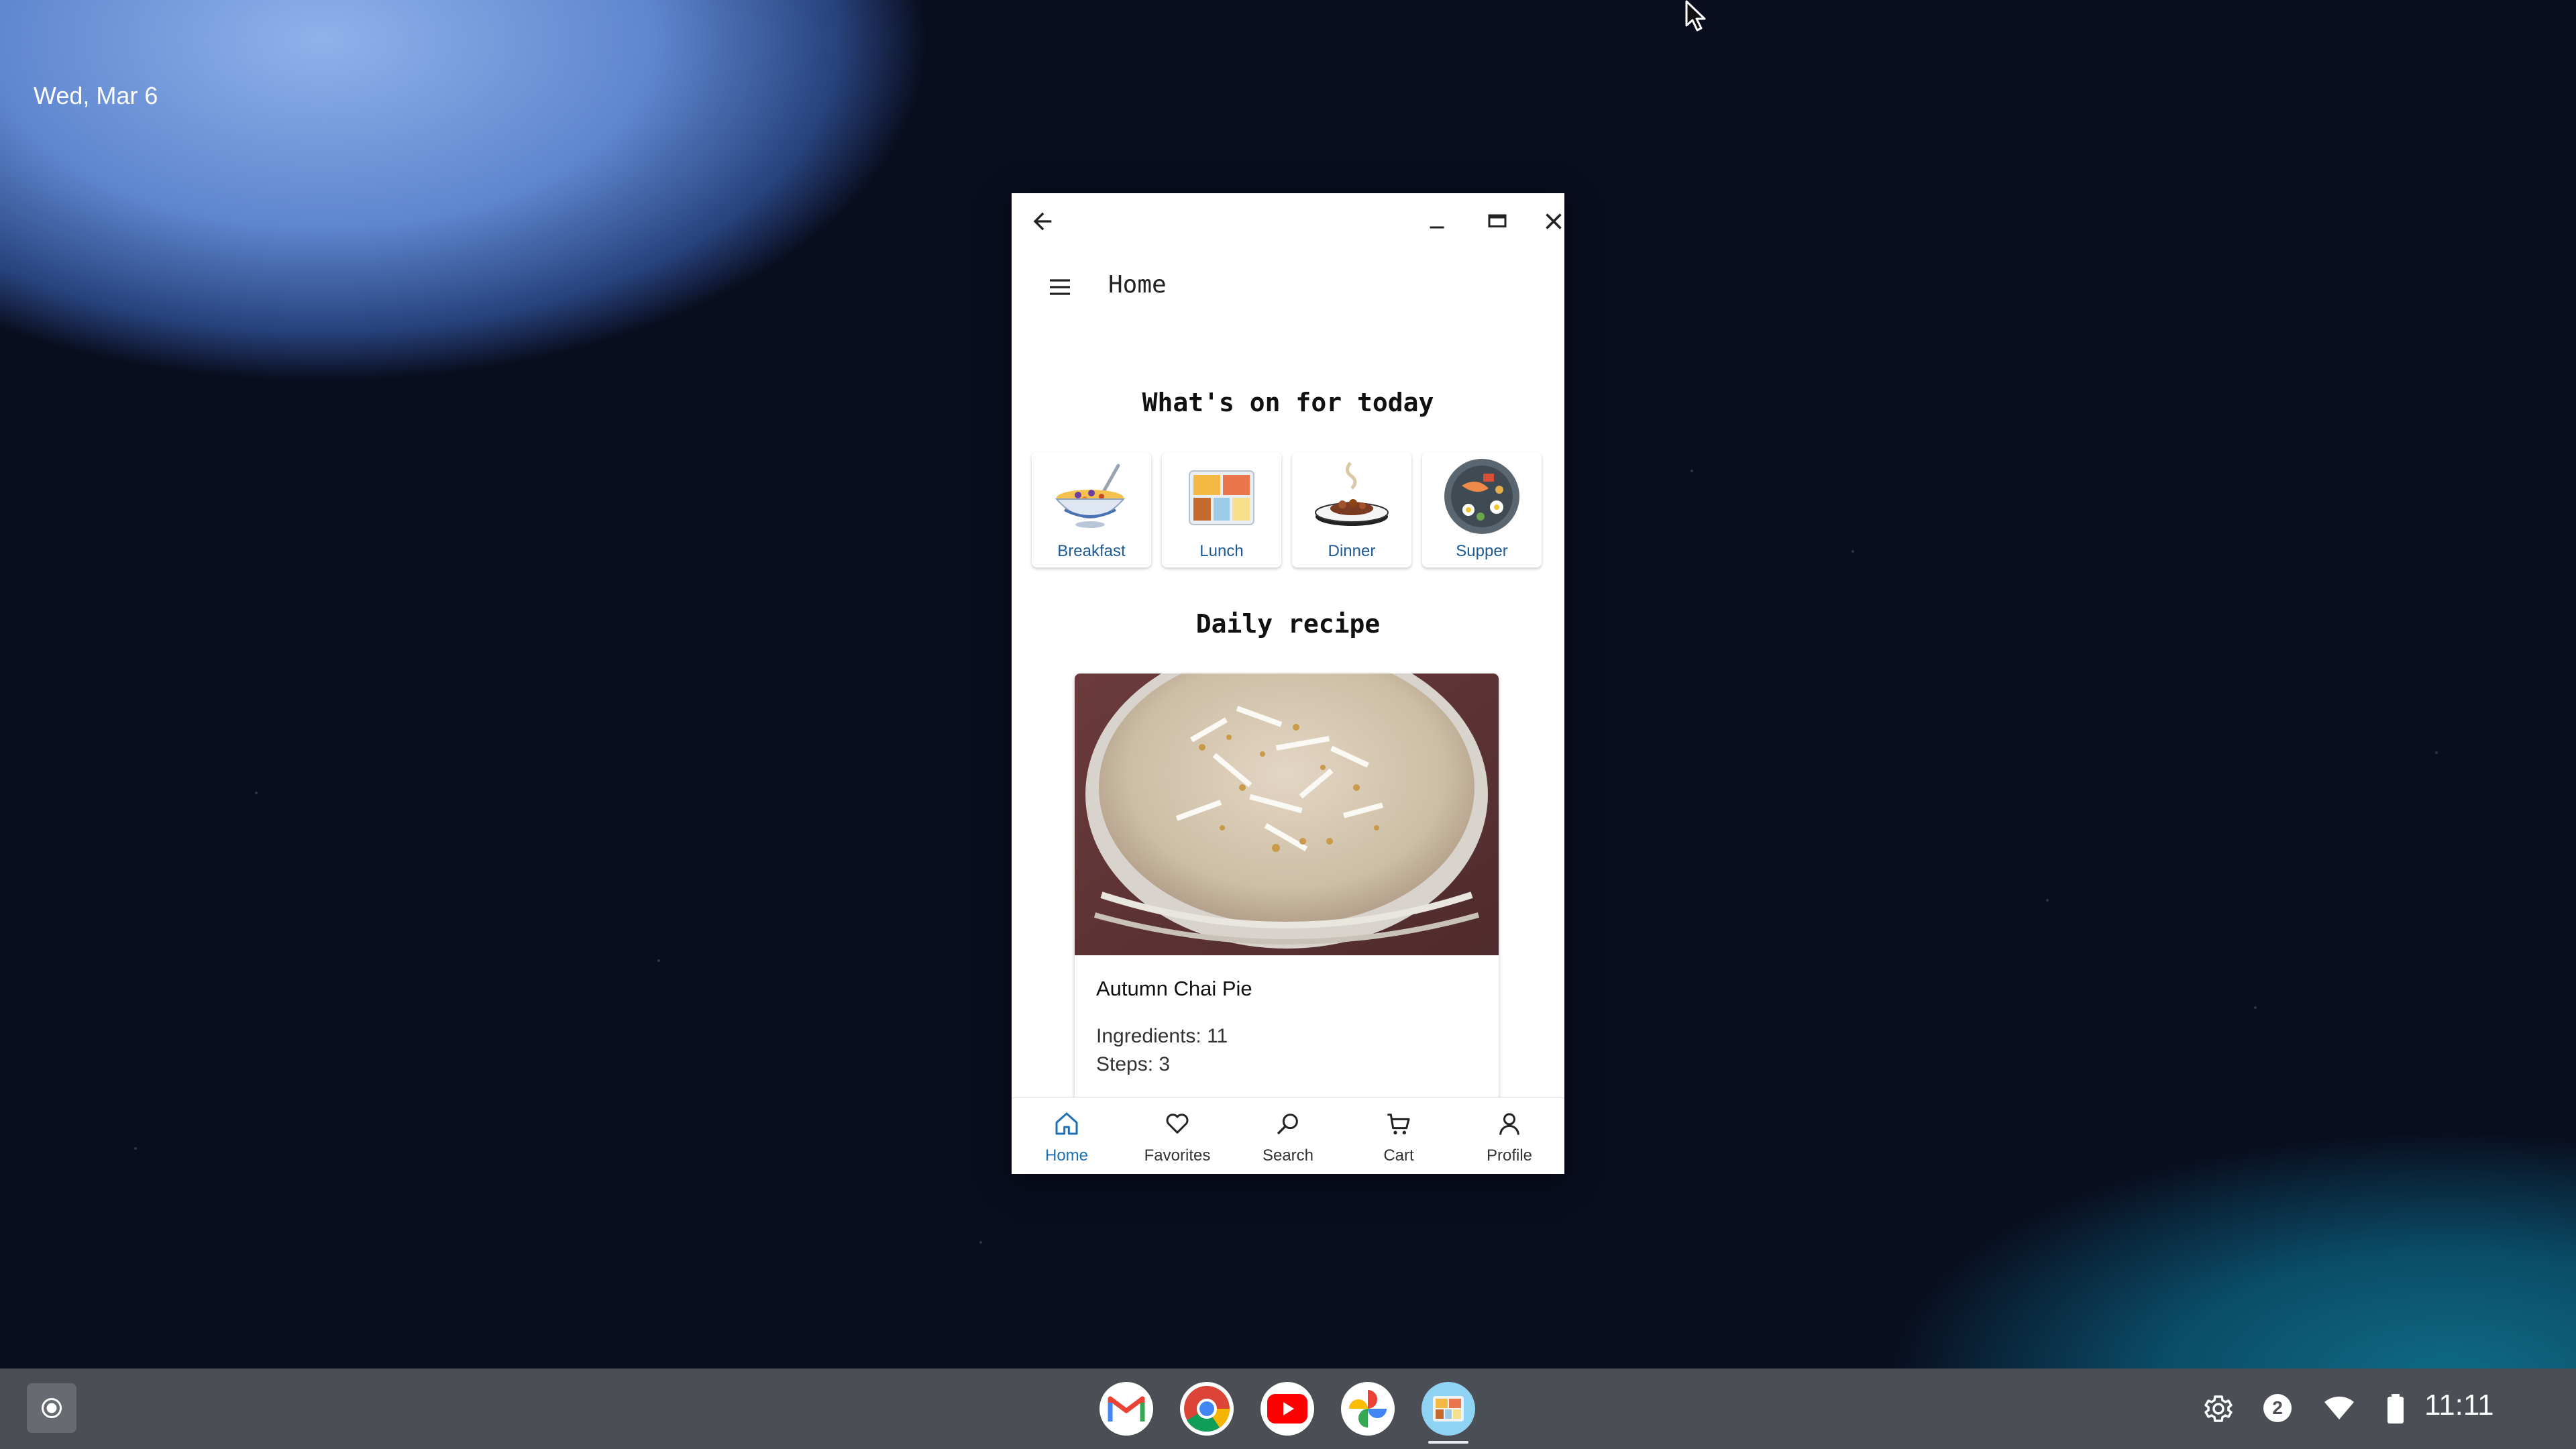  Describe the element at coordinates (1137, 285) in the screenshot. I see `page-title: Home` at that location.